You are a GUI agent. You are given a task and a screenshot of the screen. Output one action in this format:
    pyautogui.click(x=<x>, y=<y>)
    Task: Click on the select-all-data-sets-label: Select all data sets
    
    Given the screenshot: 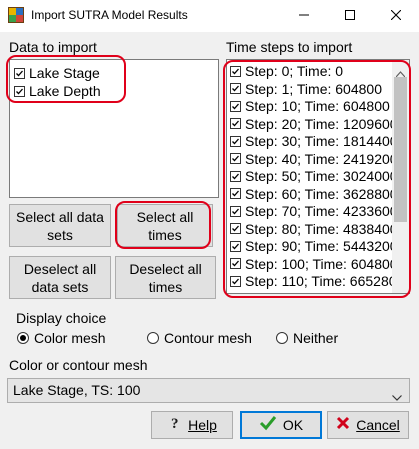 What is the action you would take?
    pyautogui.click(x=60, y=225)
    